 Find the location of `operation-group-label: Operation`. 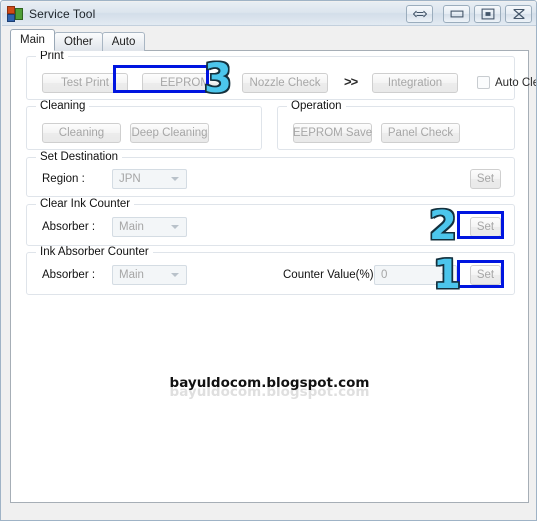

operation-group-label: Operation is located at coordinates (316, 106).